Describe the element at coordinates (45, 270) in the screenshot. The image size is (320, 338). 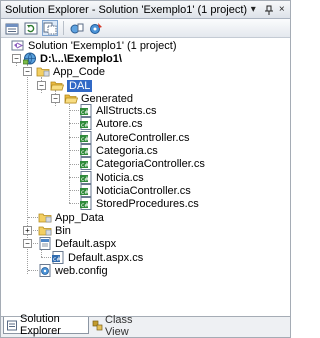
I see `config-file-icon` at that location.